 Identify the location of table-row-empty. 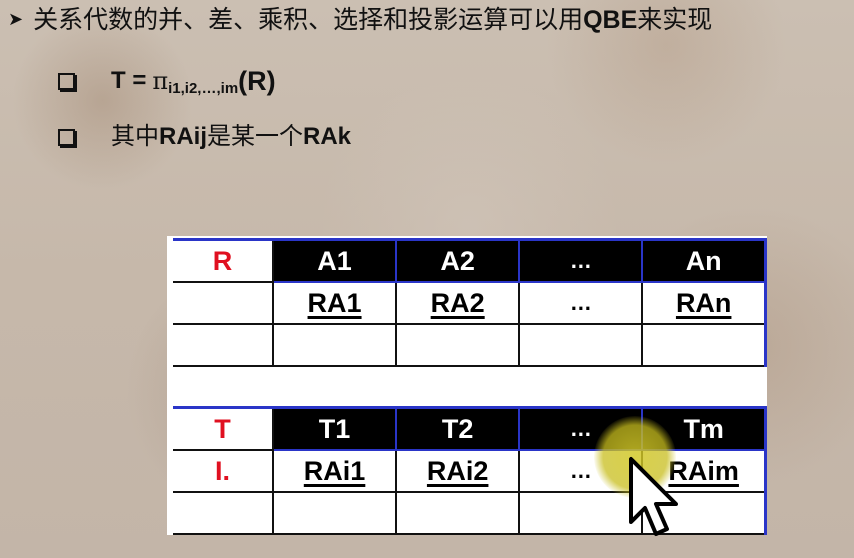
(470, 345).